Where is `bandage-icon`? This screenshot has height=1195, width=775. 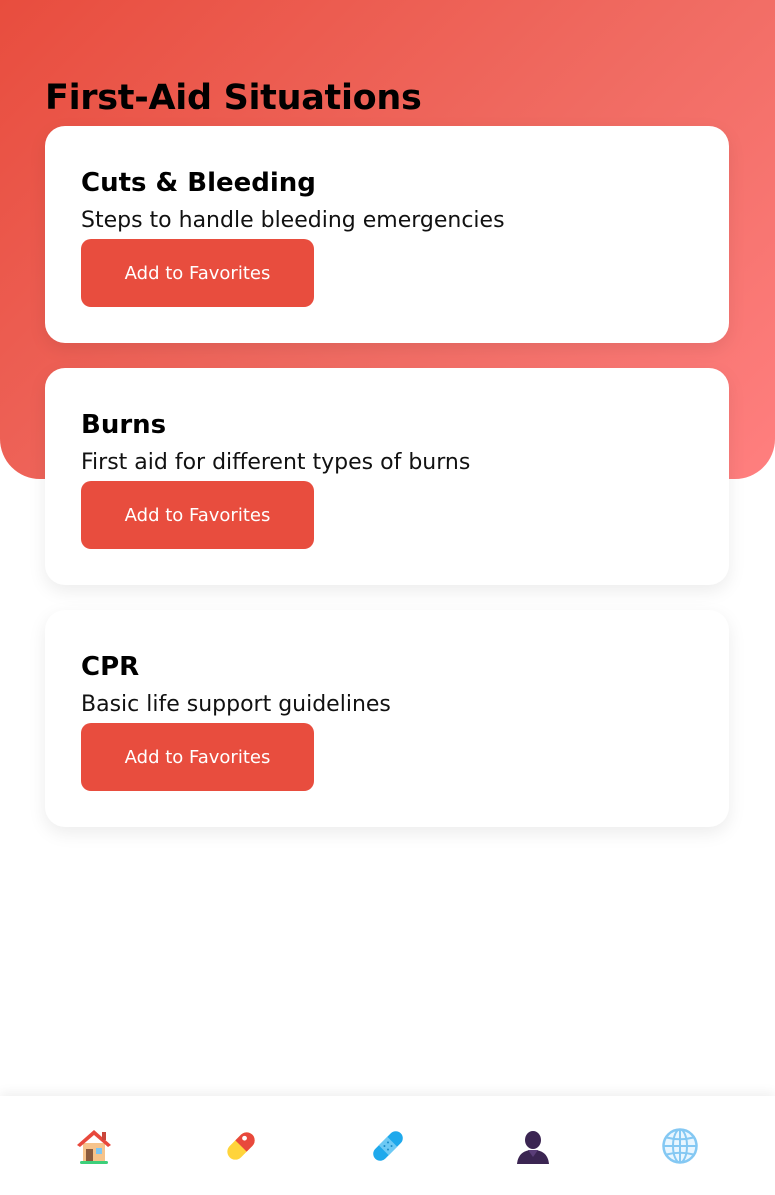
bandage-icon is located at coordinates (388, 1146).